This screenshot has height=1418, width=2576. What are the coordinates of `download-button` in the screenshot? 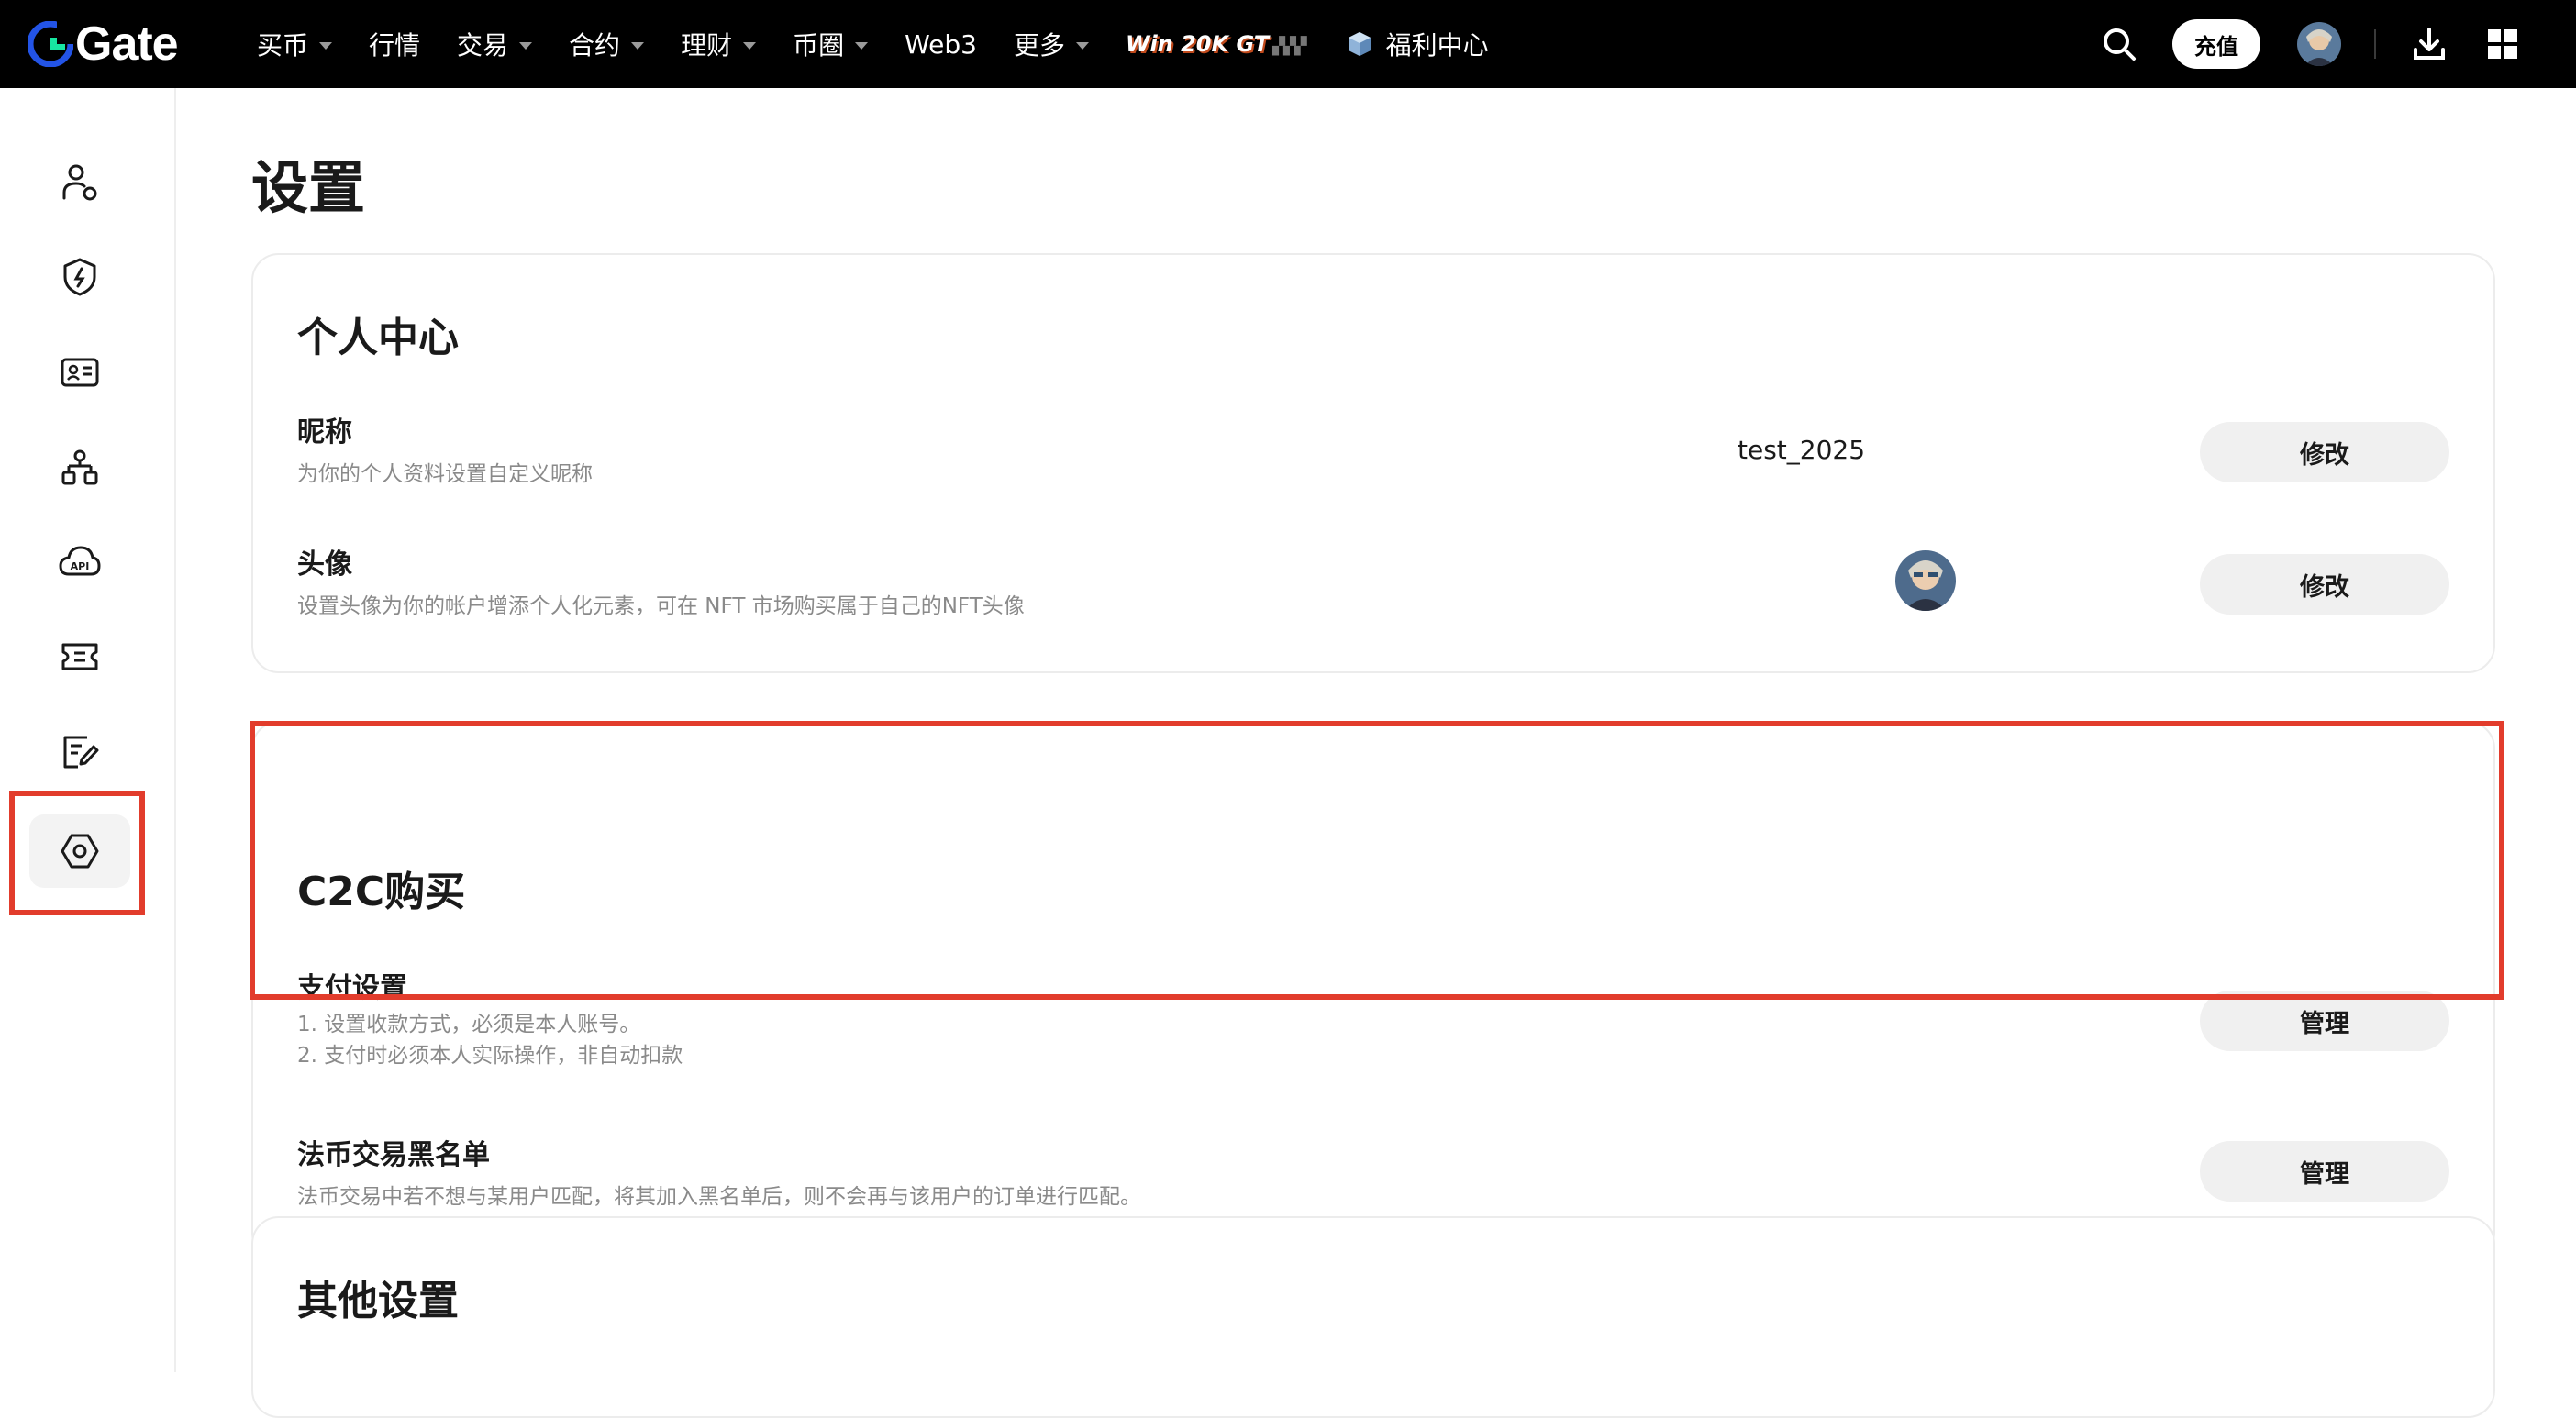 It's located at (2429, 44).